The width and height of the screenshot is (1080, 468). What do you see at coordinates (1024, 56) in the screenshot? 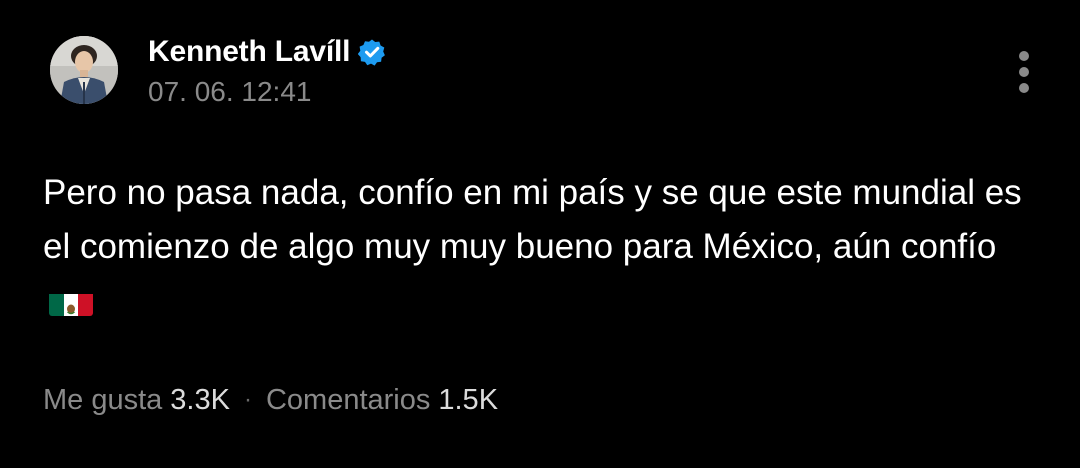
I see `more-vertical-icon` at bounding box center [1024, 56].